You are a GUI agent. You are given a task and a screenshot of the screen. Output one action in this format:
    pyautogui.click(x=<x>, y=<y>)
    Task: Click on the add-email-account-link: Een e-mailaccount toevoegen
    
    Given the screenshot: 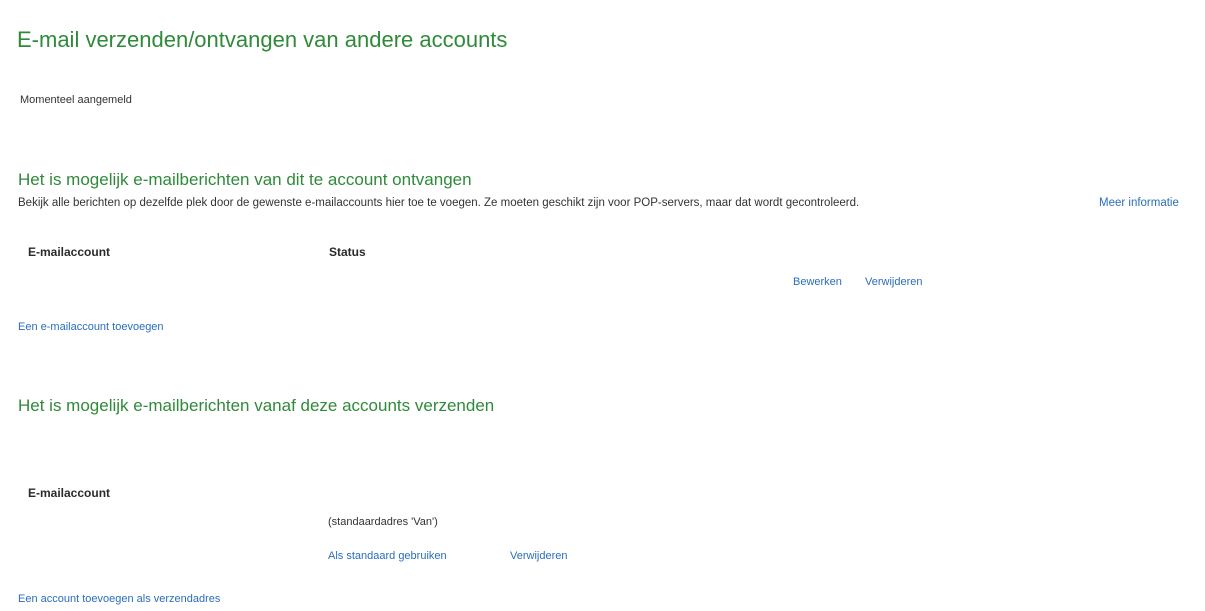 What is the action you would take?
    pyautogui.click(x=91, y=327)
    